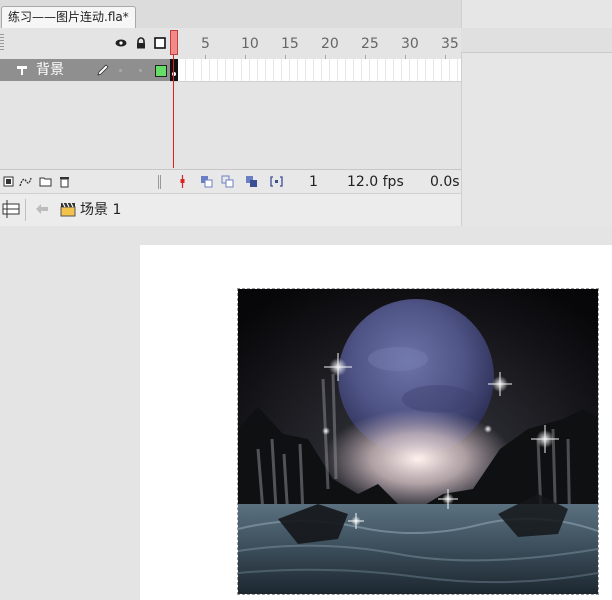 This screenshot has height=600, width=612. Describe the element at coordinates (410, 44) in the screenshot. I see `ruler-label: 30` at that location.